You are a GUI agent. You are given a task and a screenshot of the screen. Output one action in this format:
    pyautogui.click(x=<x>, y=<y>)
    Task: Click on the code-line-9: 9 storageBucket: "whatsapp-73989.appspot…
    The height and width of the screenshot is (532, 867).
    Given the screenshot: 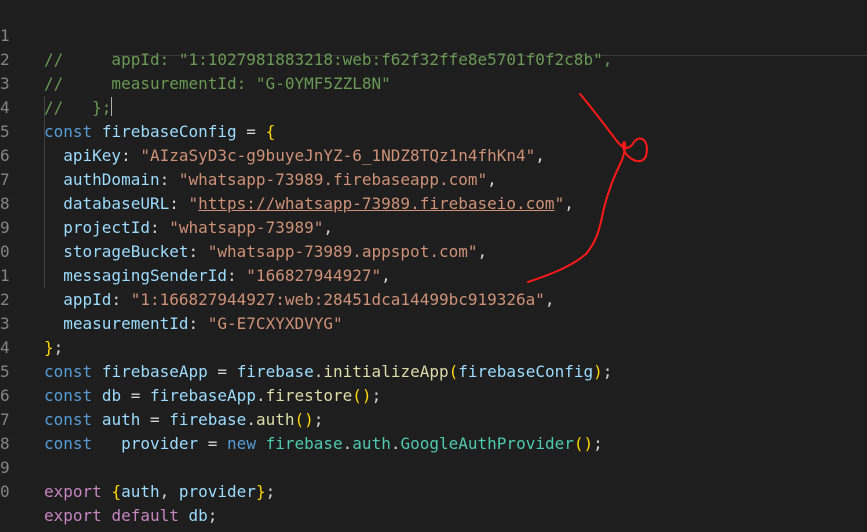 What is the action you would take?
    pyautogui.click(x=433, y=226)
    